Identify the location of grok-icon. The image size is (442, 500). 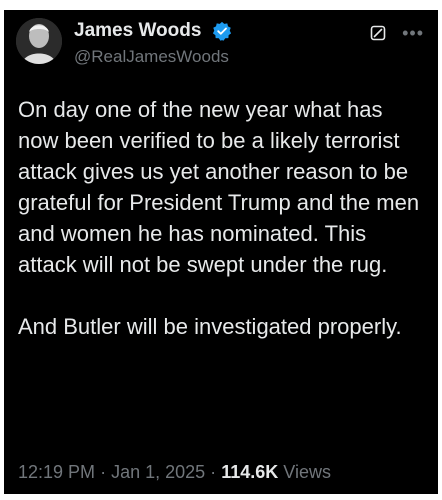
(378, 33).